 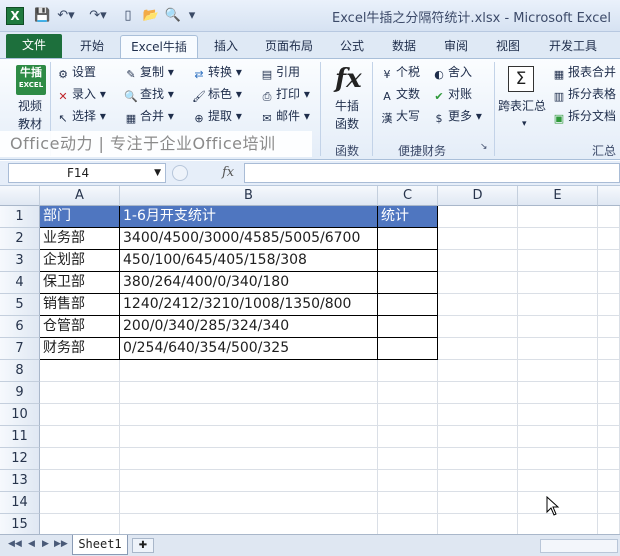 I want to click on print-button: ⎙ 打印 ▾, so click(x=285, y=94).